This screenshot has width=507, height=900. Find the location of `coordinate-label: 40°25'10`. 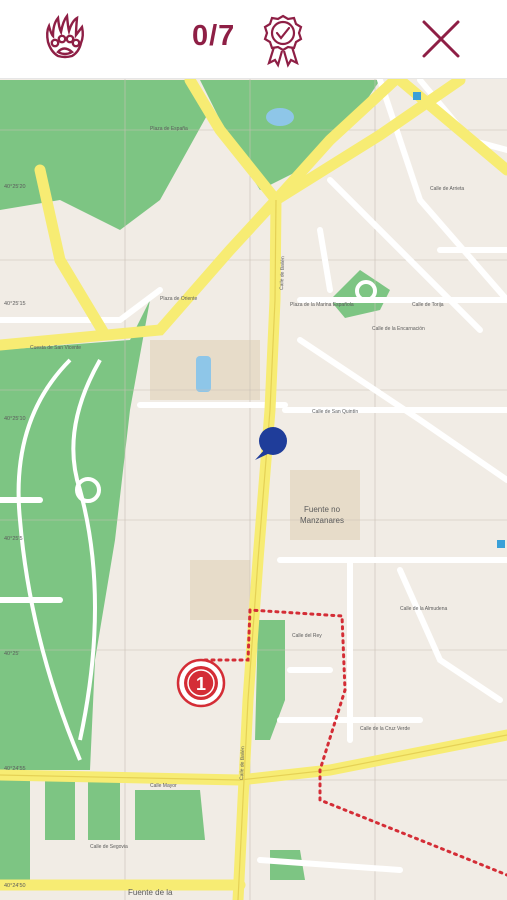

coordinate-label: 40°25'10 is located at coordinates (15, 419).